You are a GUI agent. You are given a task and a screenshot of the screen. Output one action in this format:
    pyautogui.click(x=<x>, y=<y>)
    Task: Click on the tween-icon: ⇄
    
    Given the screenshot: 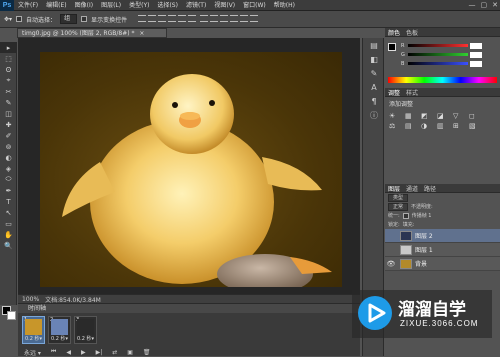 What is the action you would take?
    pyautogui.click(x=114, y=352)
    